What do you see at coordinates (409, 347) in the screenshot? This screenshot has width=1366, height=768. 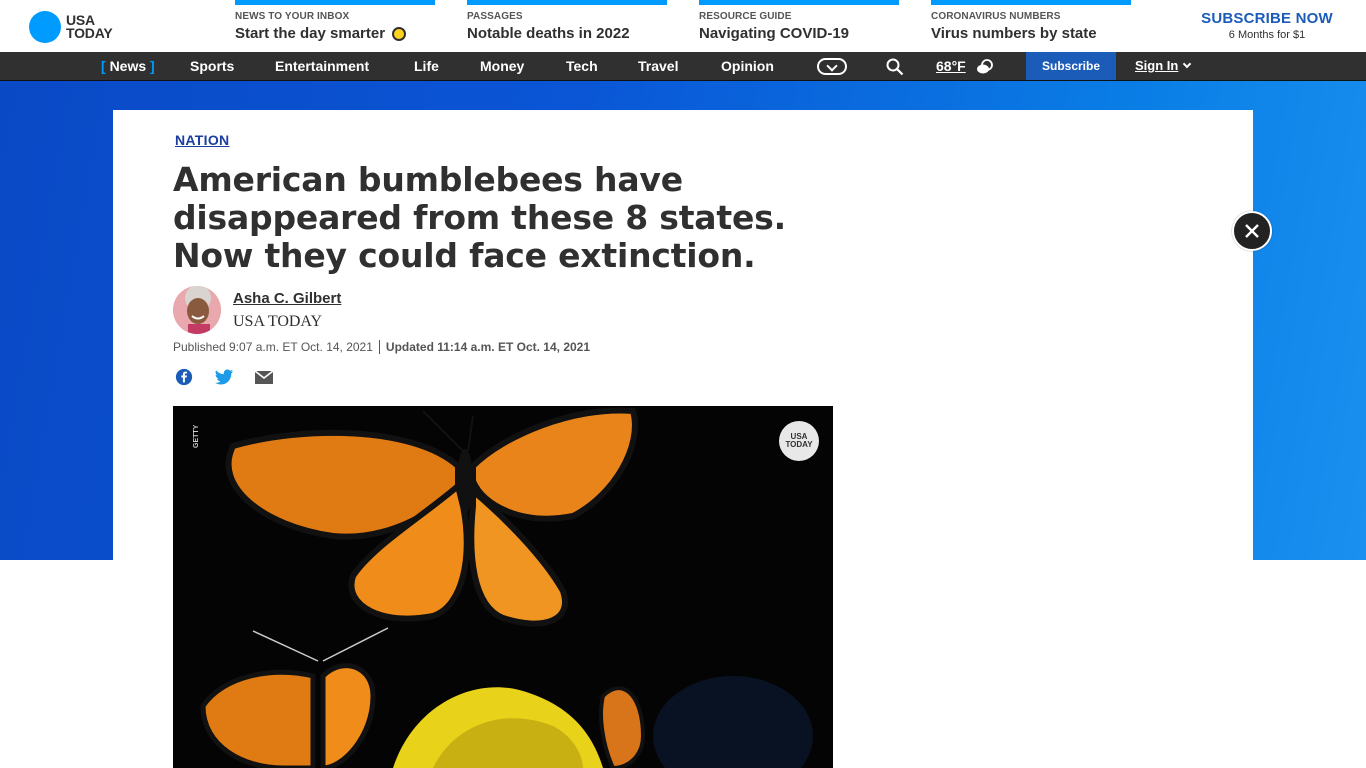 I see `updated-label: Updated` at bounding box center [409, 347].